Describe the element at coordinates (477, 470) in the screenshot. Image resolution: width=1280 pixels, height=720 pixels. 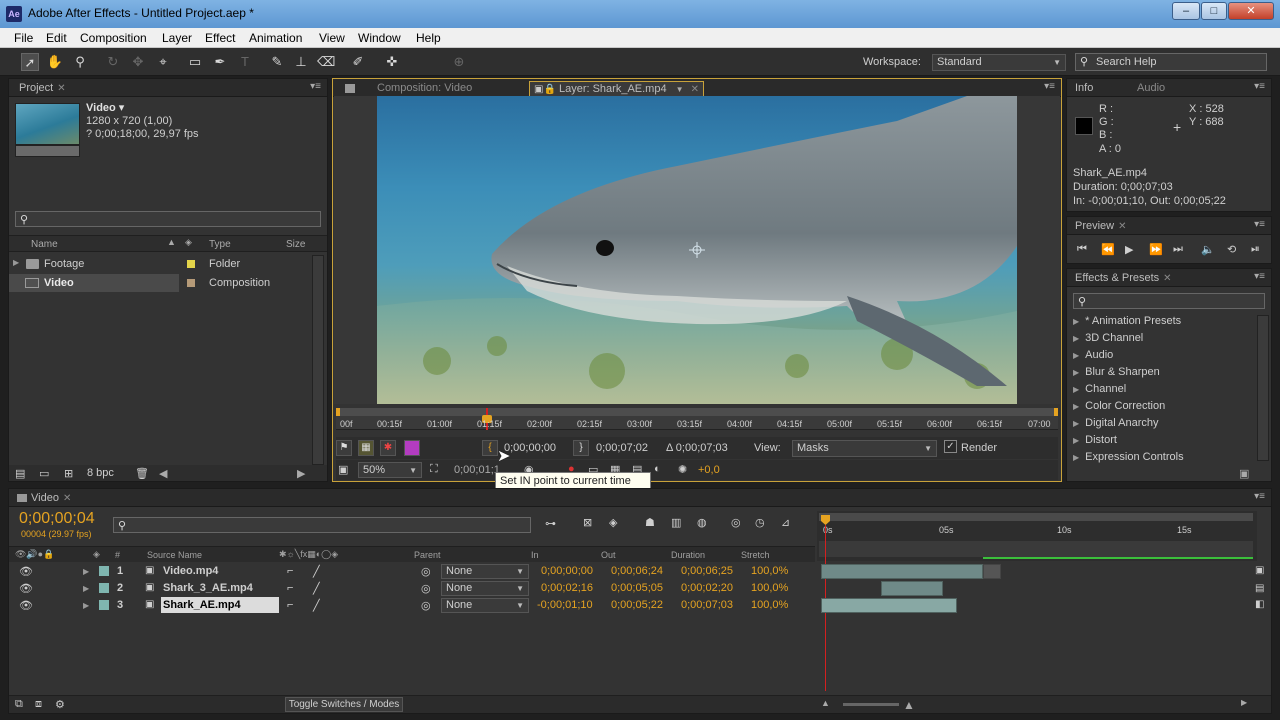
I see `current-time: 0;00;01;1` at that location.